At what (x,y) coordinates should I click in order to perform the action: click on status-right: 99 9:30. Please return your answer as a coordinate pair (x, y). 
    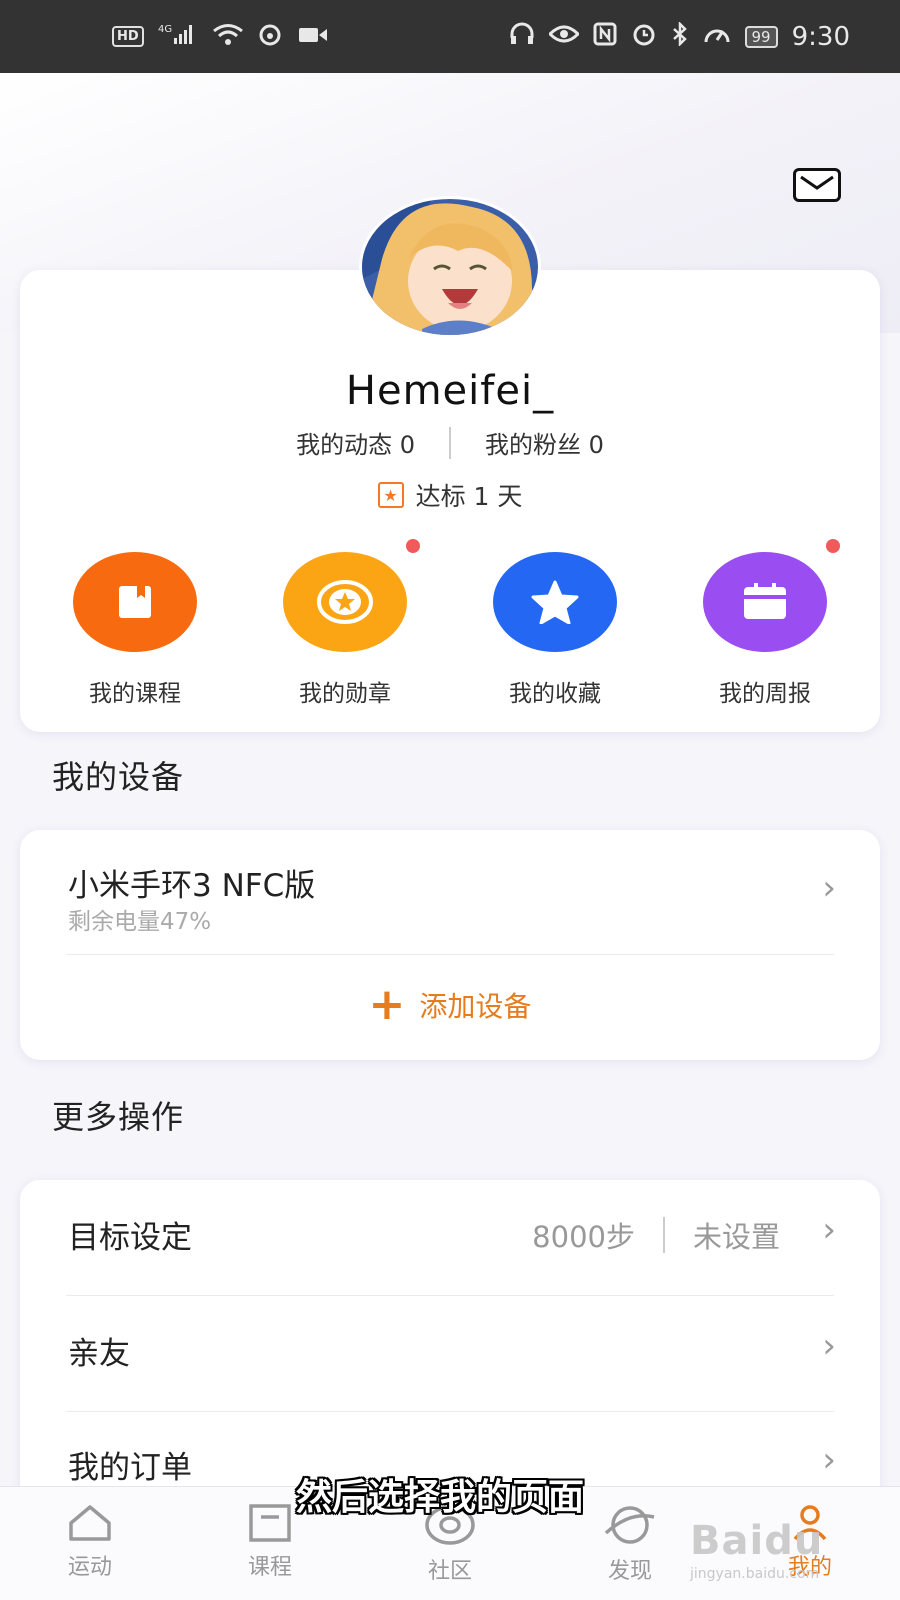
    Looking at the image, I should click on (679, 36).